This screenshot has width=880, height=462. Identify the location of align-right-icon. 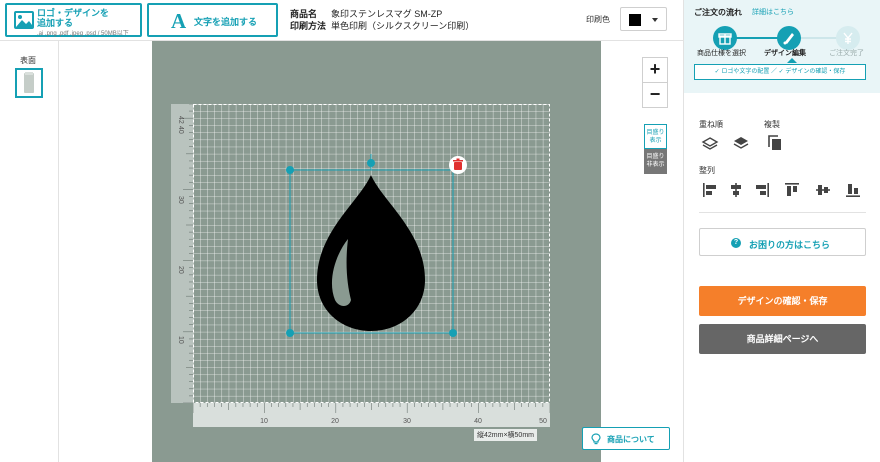
(762, 190).